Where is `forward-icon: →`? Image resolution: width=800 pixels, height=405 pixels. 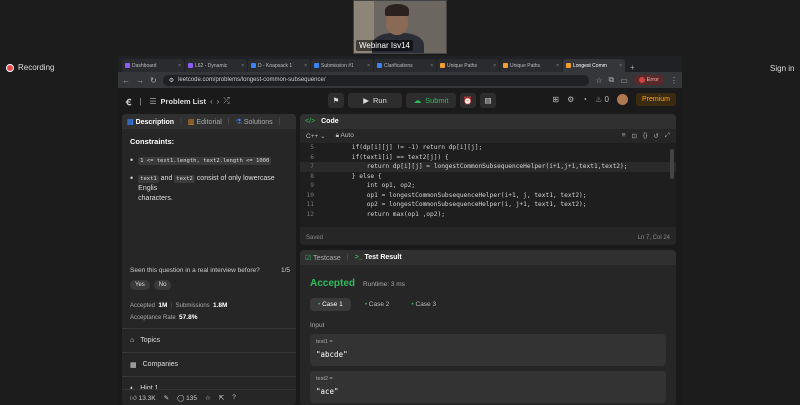 forward-icon: → is located at coordinates (140, 80).